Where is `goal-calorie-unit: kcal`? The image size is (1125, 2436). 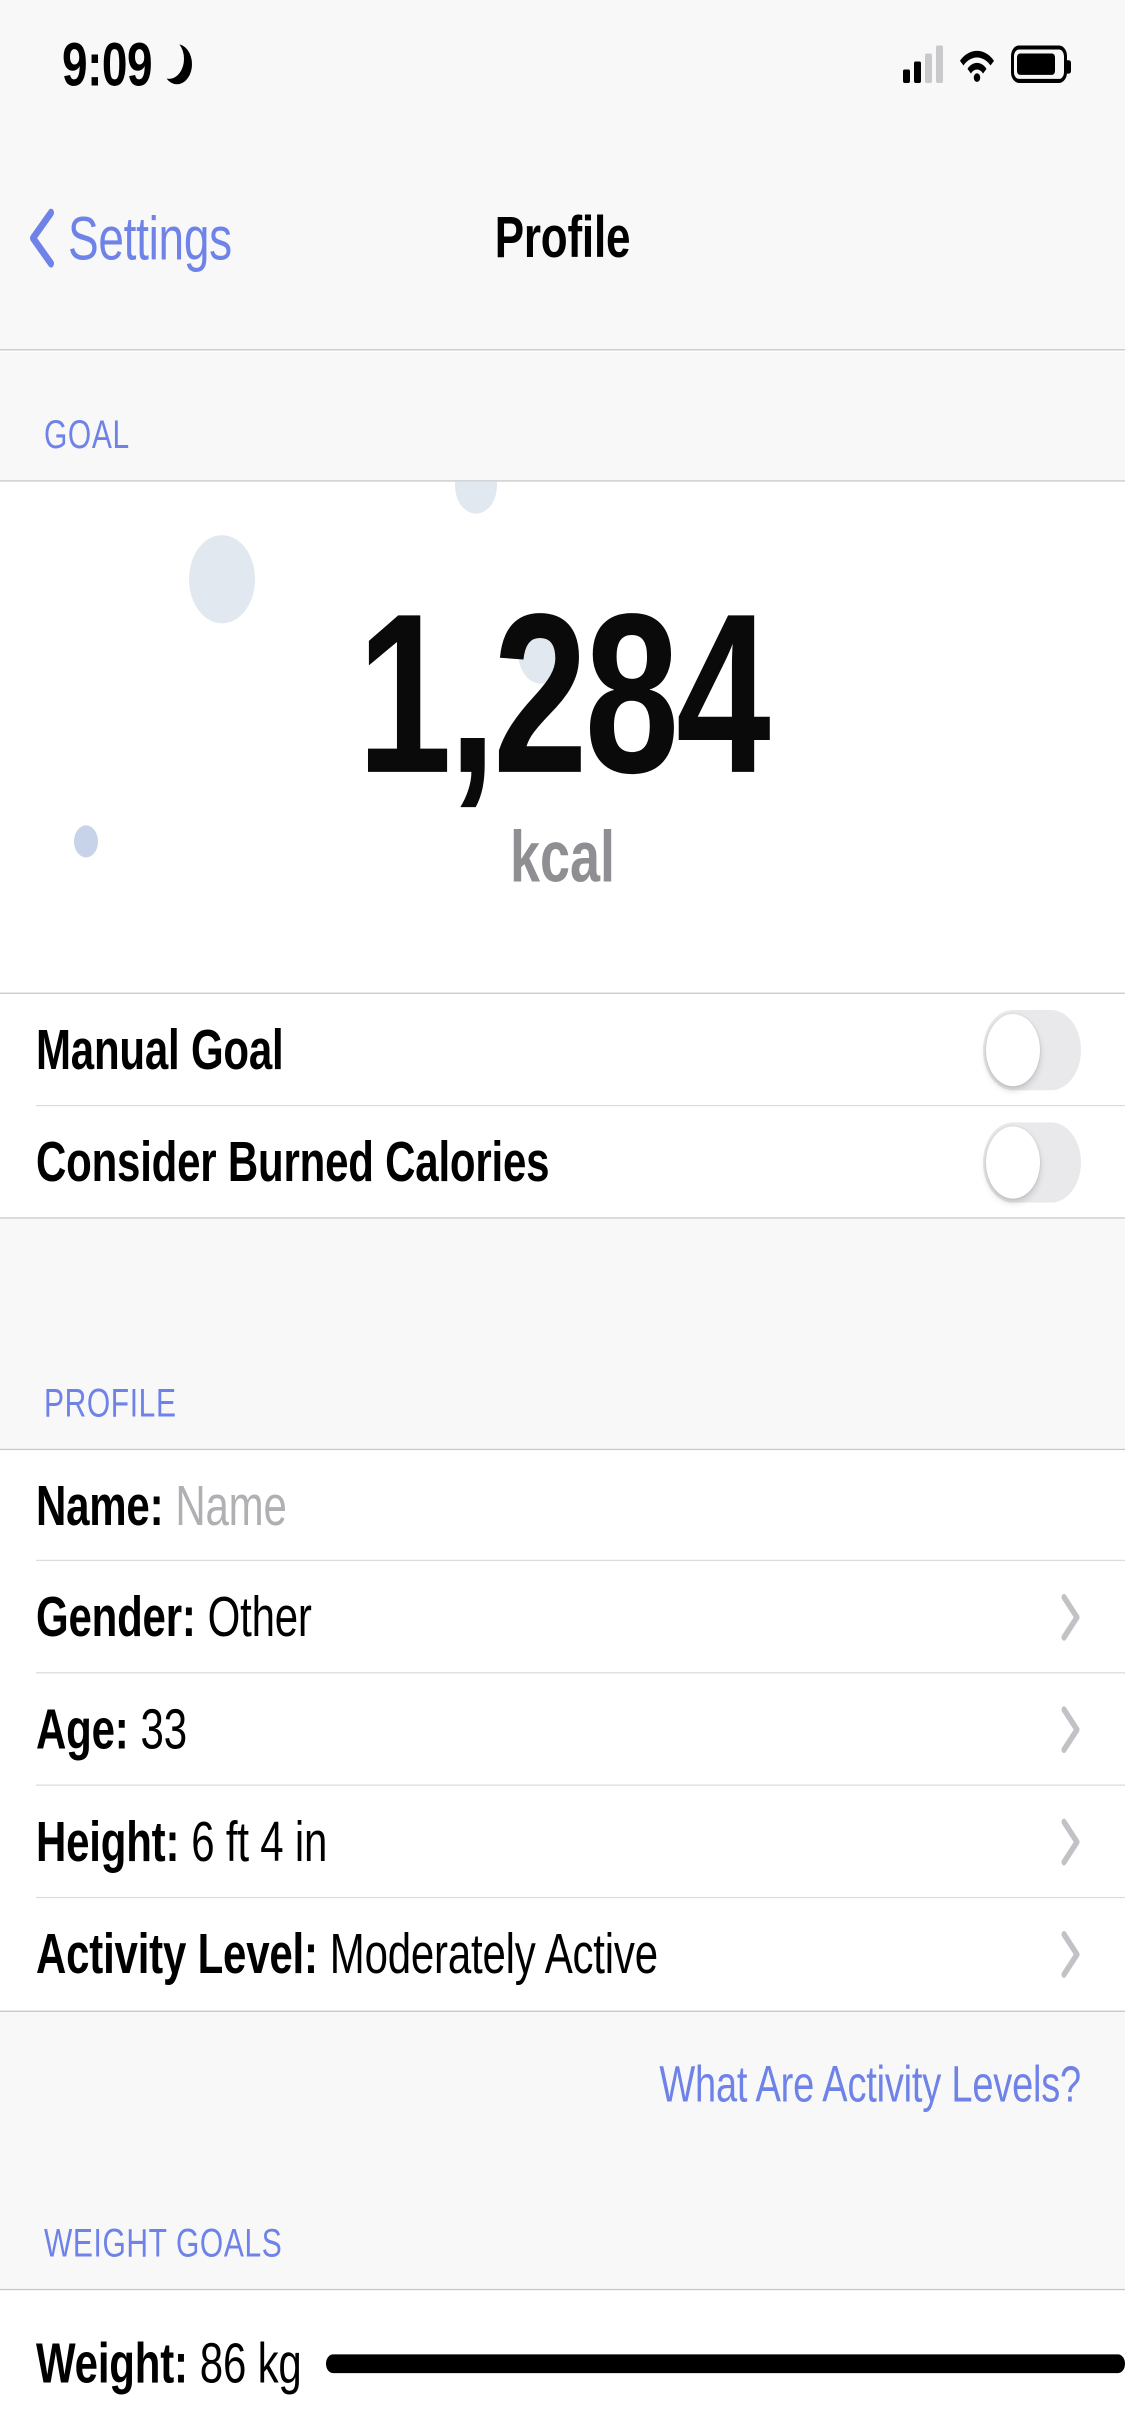
goal-calorie-unit: kcal is located at coordinates (562, 857).